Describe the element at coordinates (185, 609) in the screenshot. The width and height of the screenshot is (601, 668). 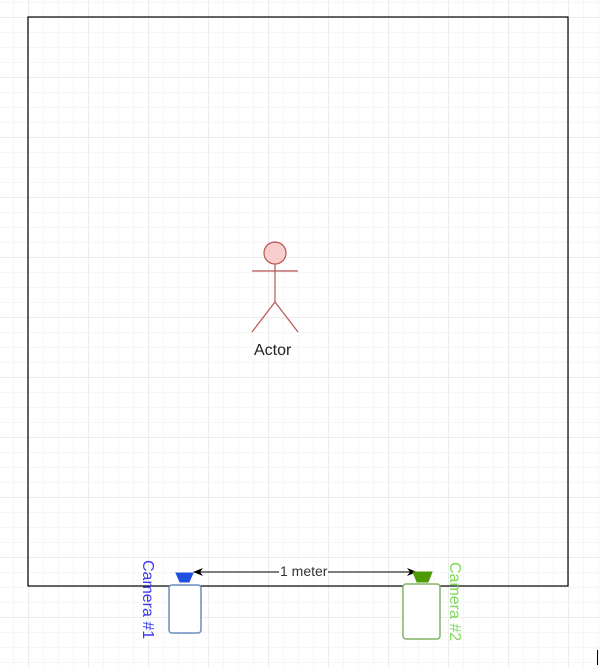
I see `camera-1-body` at that location.